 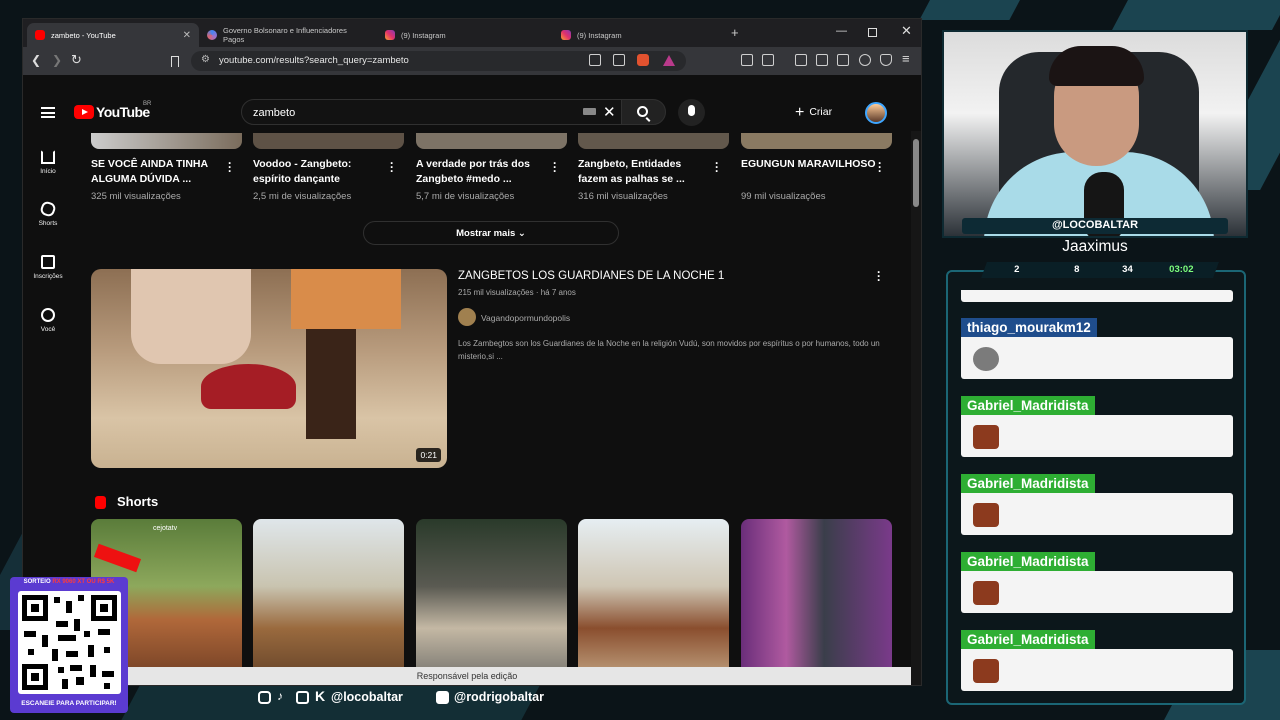 I want to click on sidebar-item-shorts: Shorts, so click(x=48, y=213).